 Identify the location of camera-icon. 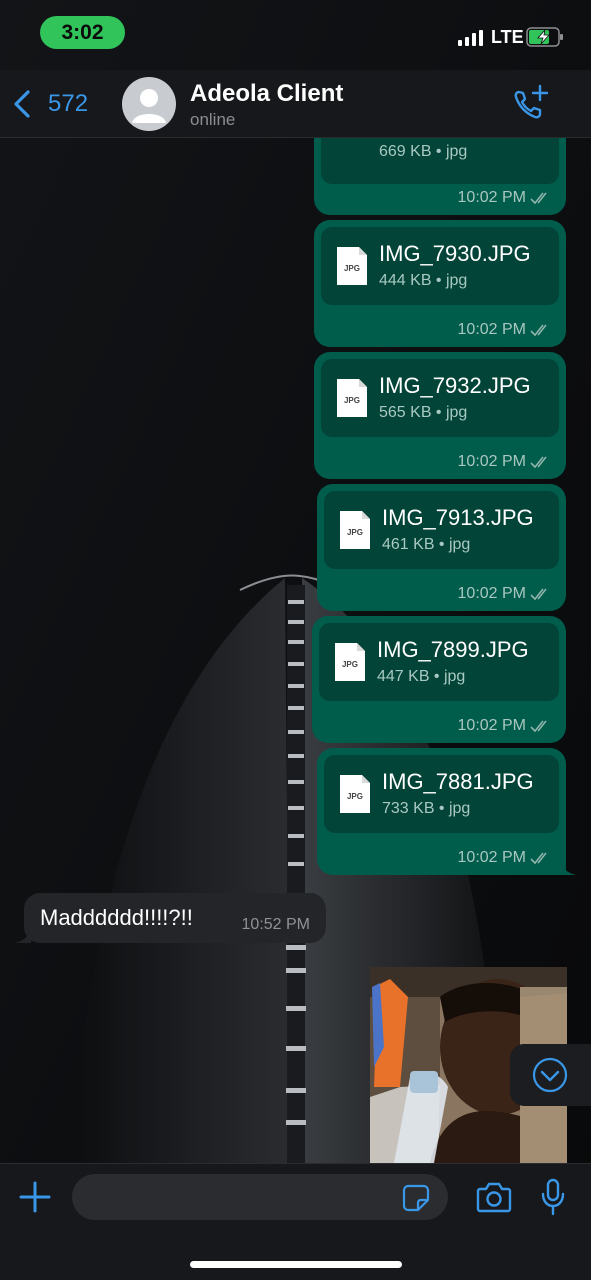
(494, 1197).